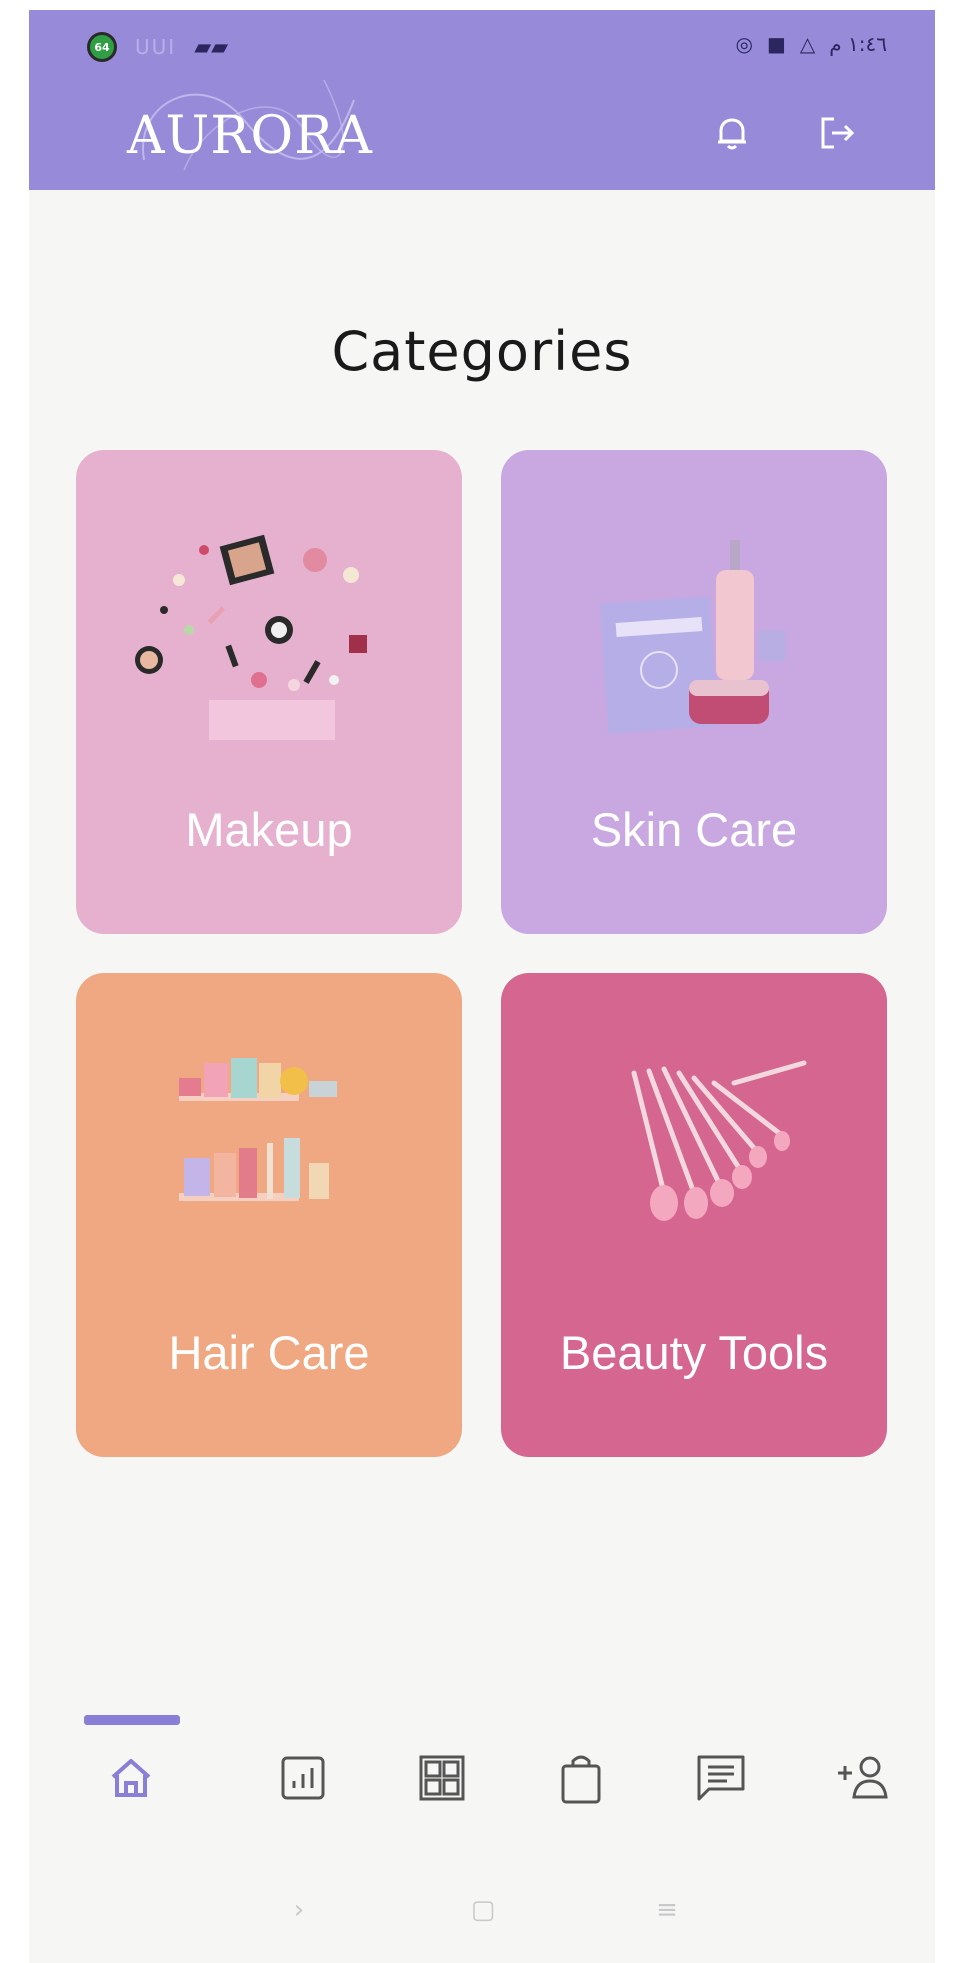 The width and height of the screenshot is (961, 1963). Describe the element at coordinates (269, 1215) in the screenshot. I see `category-card-hair-care: Hair Care` at that location.